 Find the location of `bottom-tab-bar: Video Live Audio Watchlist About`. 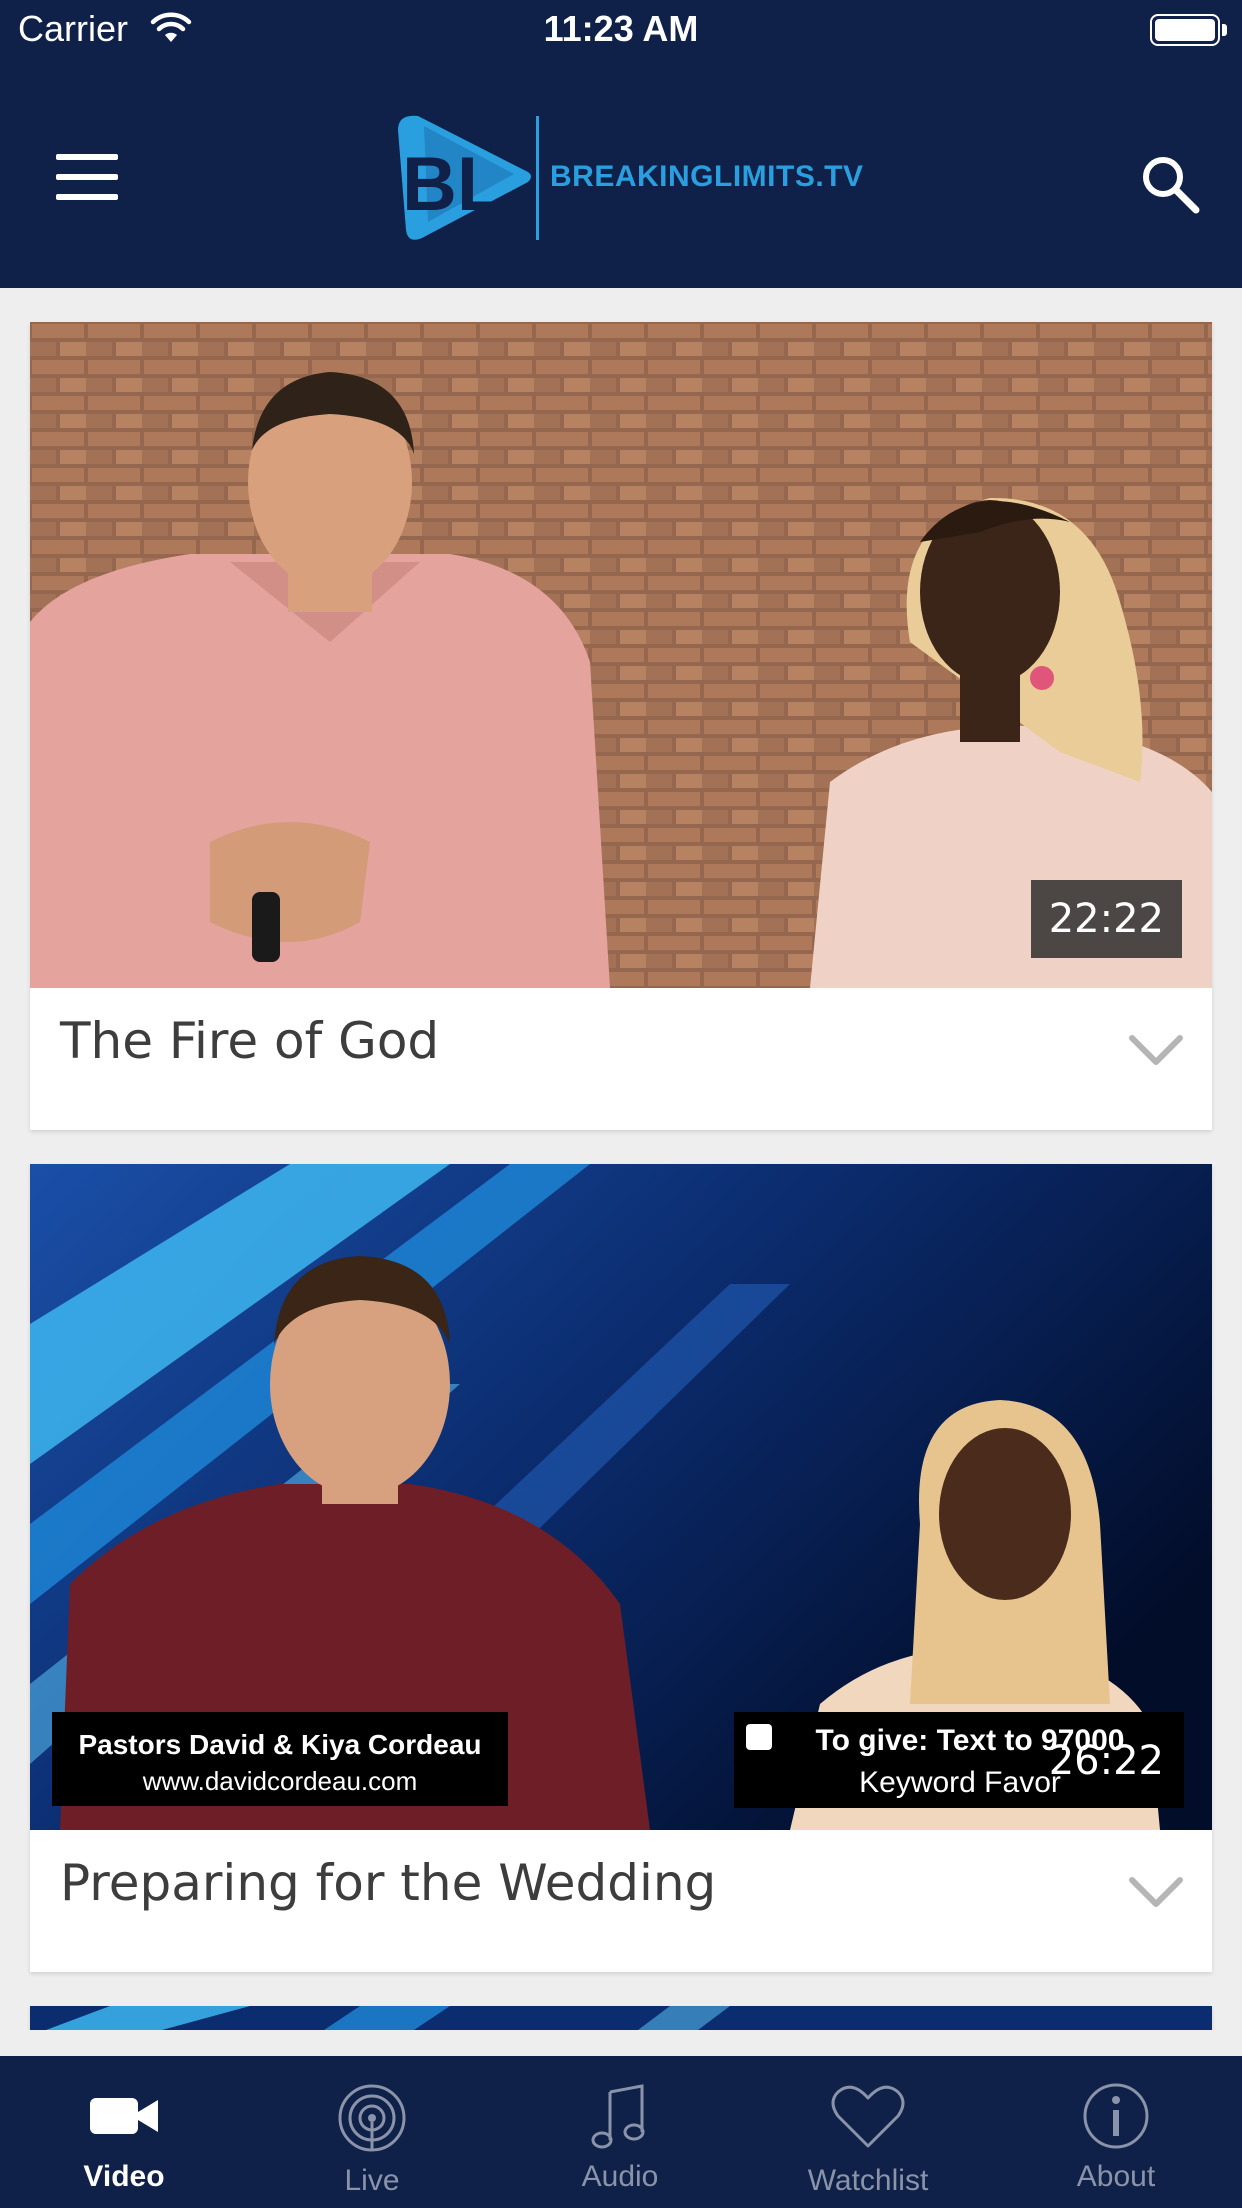

bottom-tab-bar: Video Live Audio Watchlist About is located at coordinates (621, 2132).